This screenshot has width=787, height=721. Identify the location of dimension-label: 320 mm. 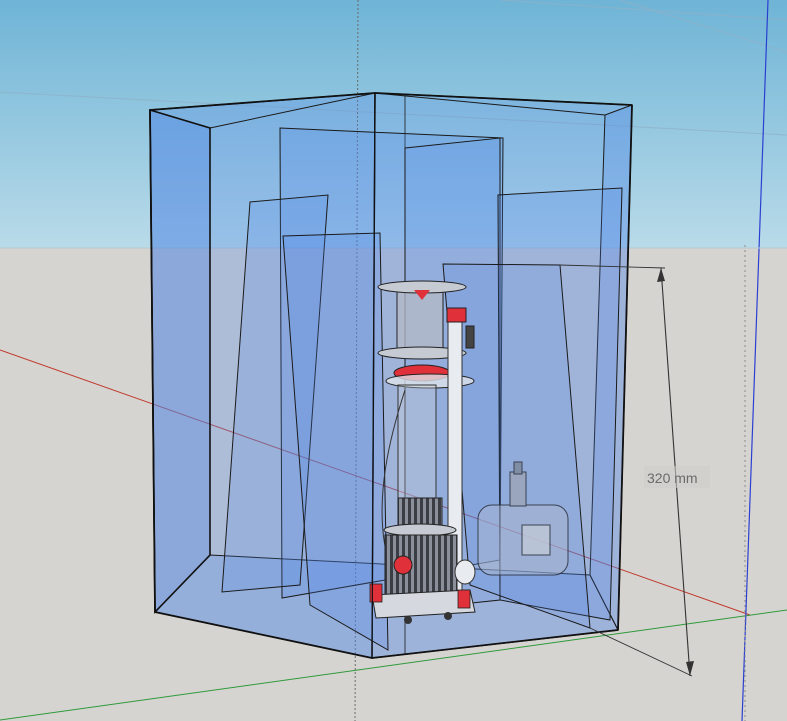
(672, 478).